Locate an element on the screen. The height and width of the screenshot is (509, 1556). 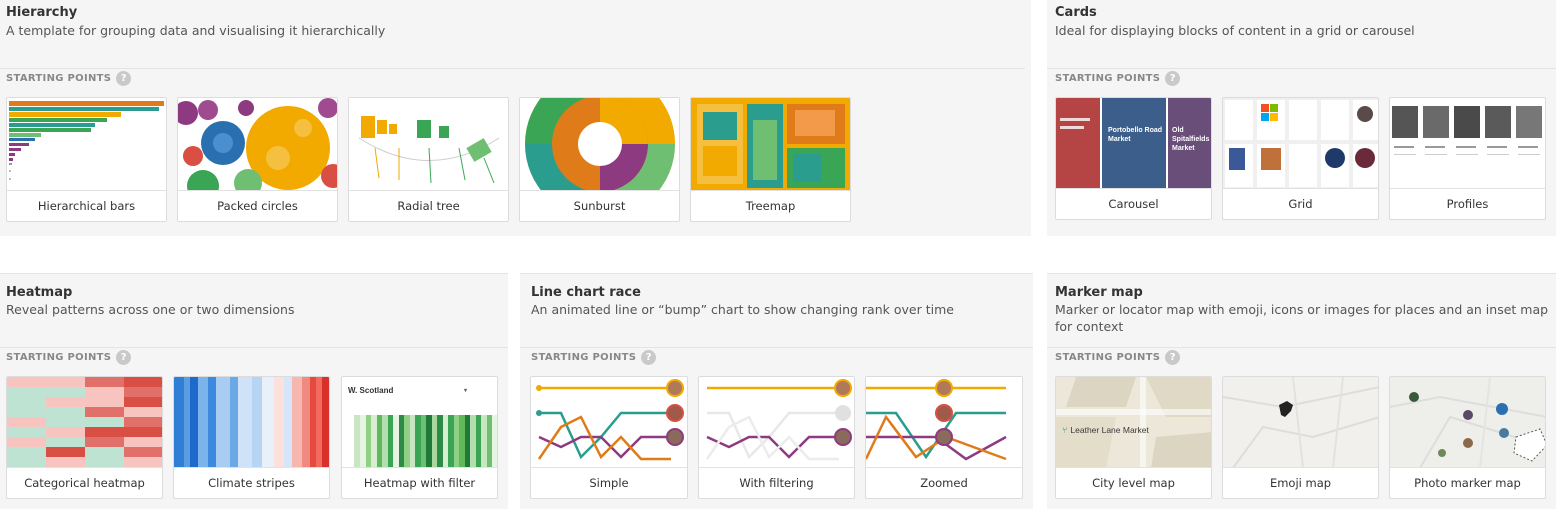
card-label: Categorical heatmap is located at coordinates (84, 482).